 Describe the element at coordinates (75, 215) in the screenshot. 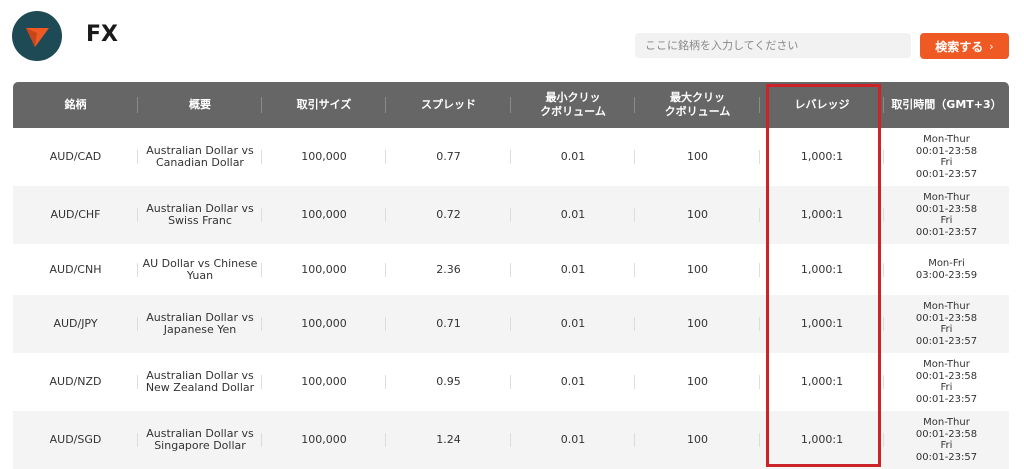

I see `symbol-cell: AUD/CHF` at that location.